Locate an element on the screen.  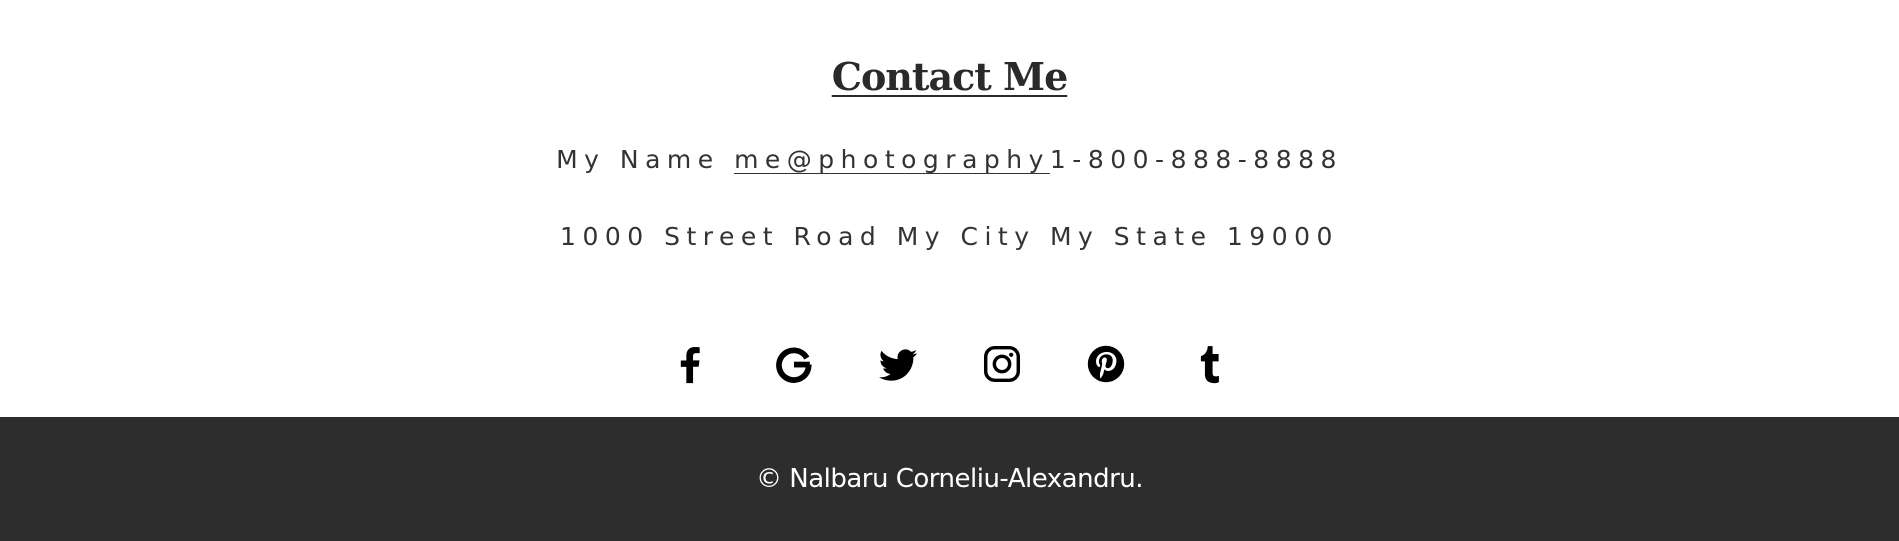
twitter-icon is located at coordinates (897, 365).